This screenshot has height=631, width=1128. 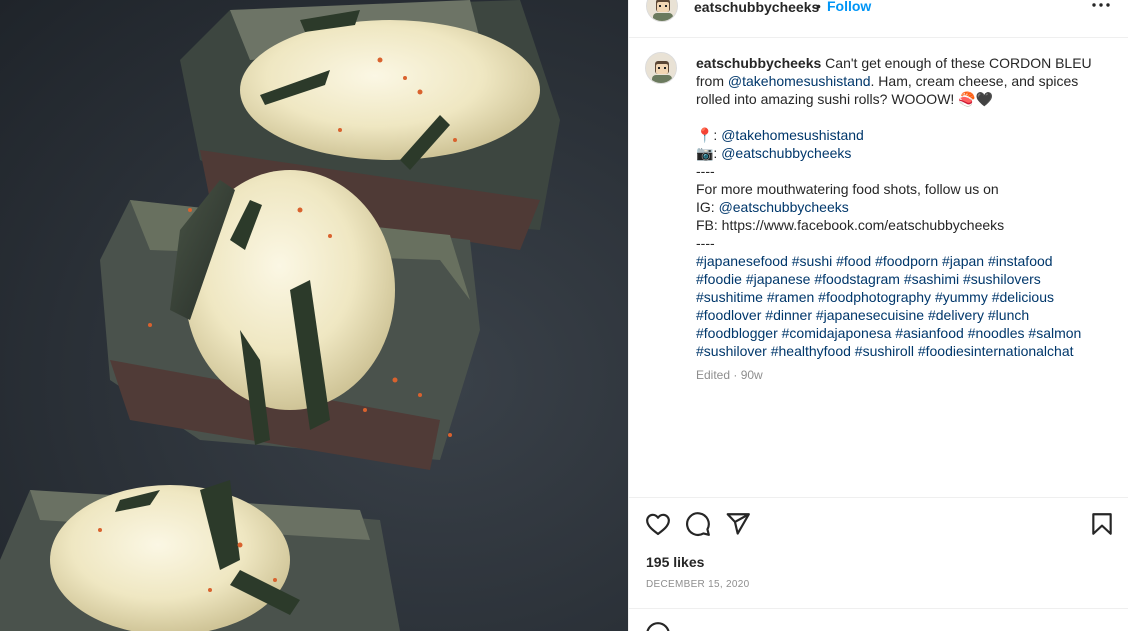 I want to click on caption-line-2-prefix: from, so click(x=712, y=81).